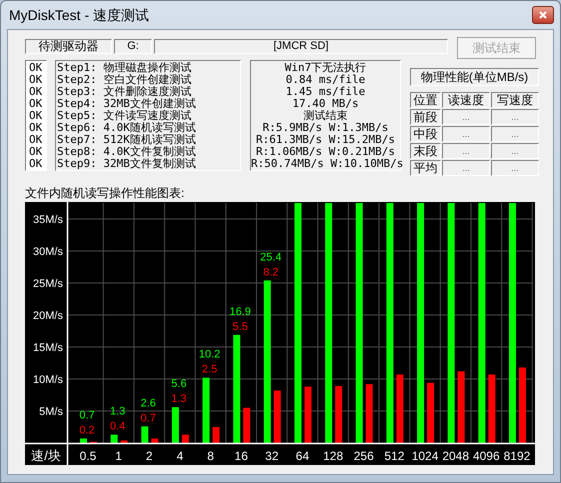  Describe the element at coordinates (333, 456) in the screenshot. I see `x-tick-label: 128` at that location.